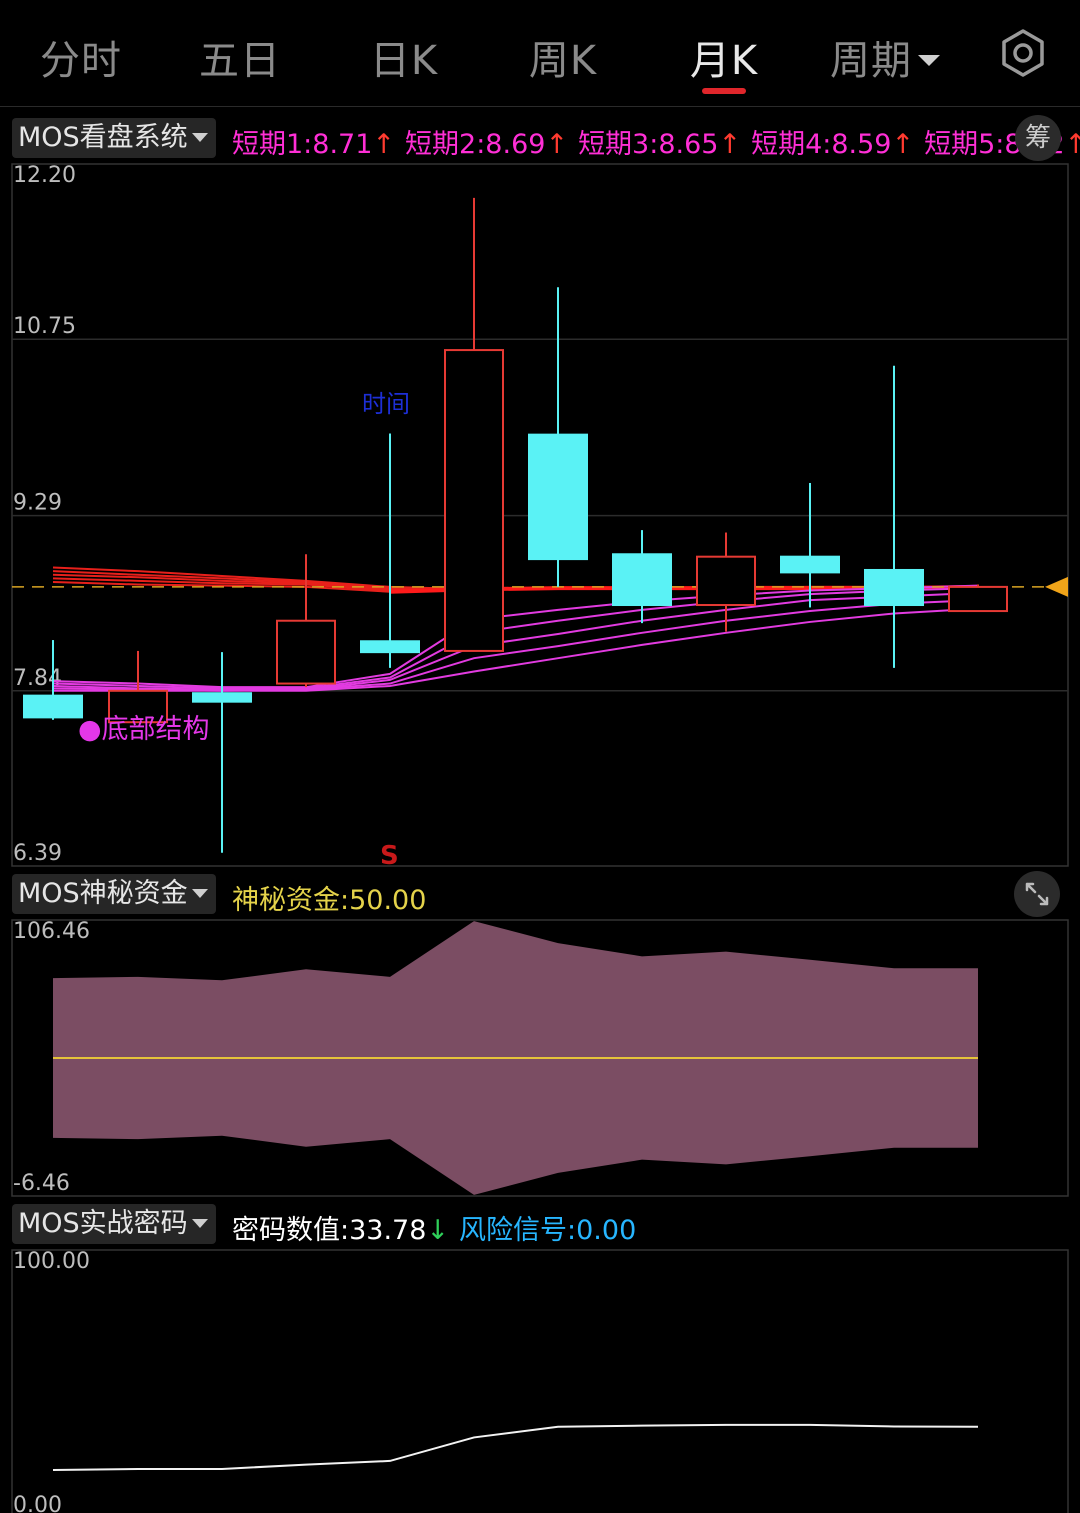 The image size is (1080, 1513). Describe the element at coordinates (37, 853) in the screenshot. I see `y-tick-label: 6.39` at that location.